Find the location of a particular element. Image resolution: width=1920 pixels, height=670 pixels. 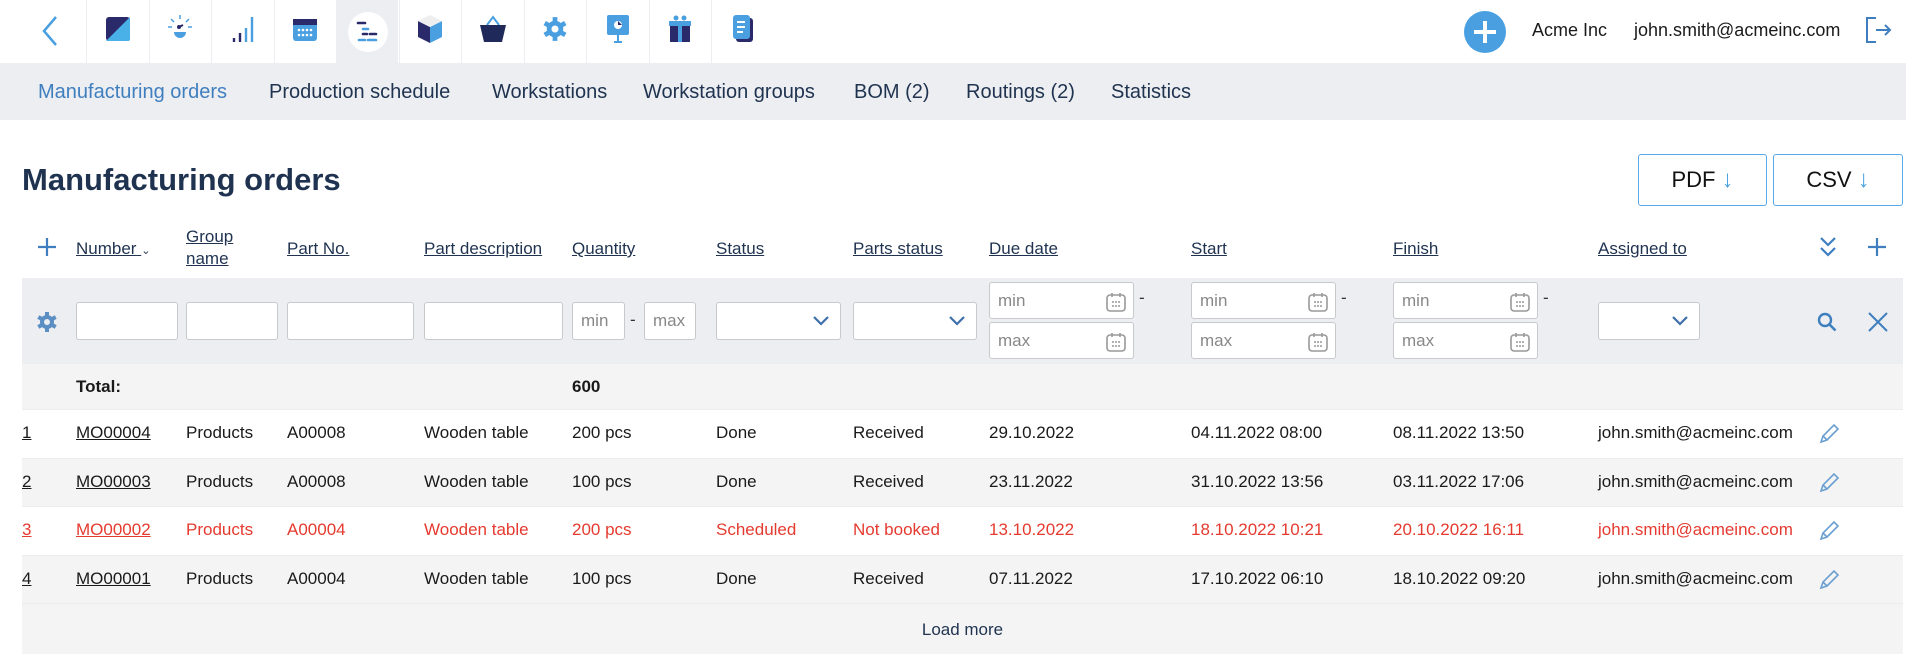

app-stats-button is located at coordinates (242, 31).